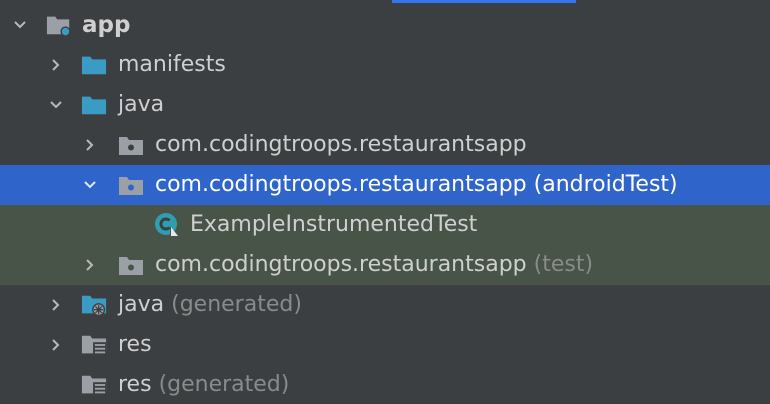 Image resolution: width=770 pixels, height=404 pixels. What do you see at coordinates (563, 264) in the screenshot?
I see `node-label-suffix: (test)` at bounding box center [563, 264].